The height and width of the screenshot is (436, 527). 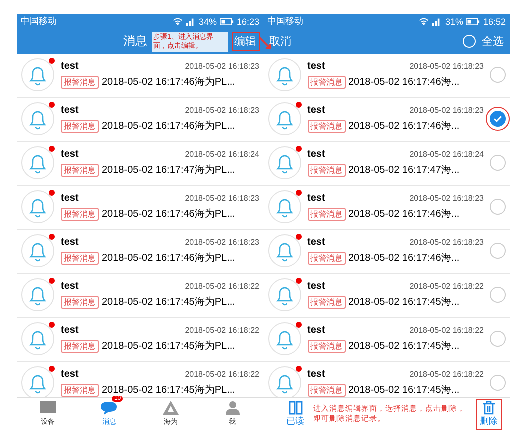 I want to click on page-title: 消息, so click(x=136, y=41).